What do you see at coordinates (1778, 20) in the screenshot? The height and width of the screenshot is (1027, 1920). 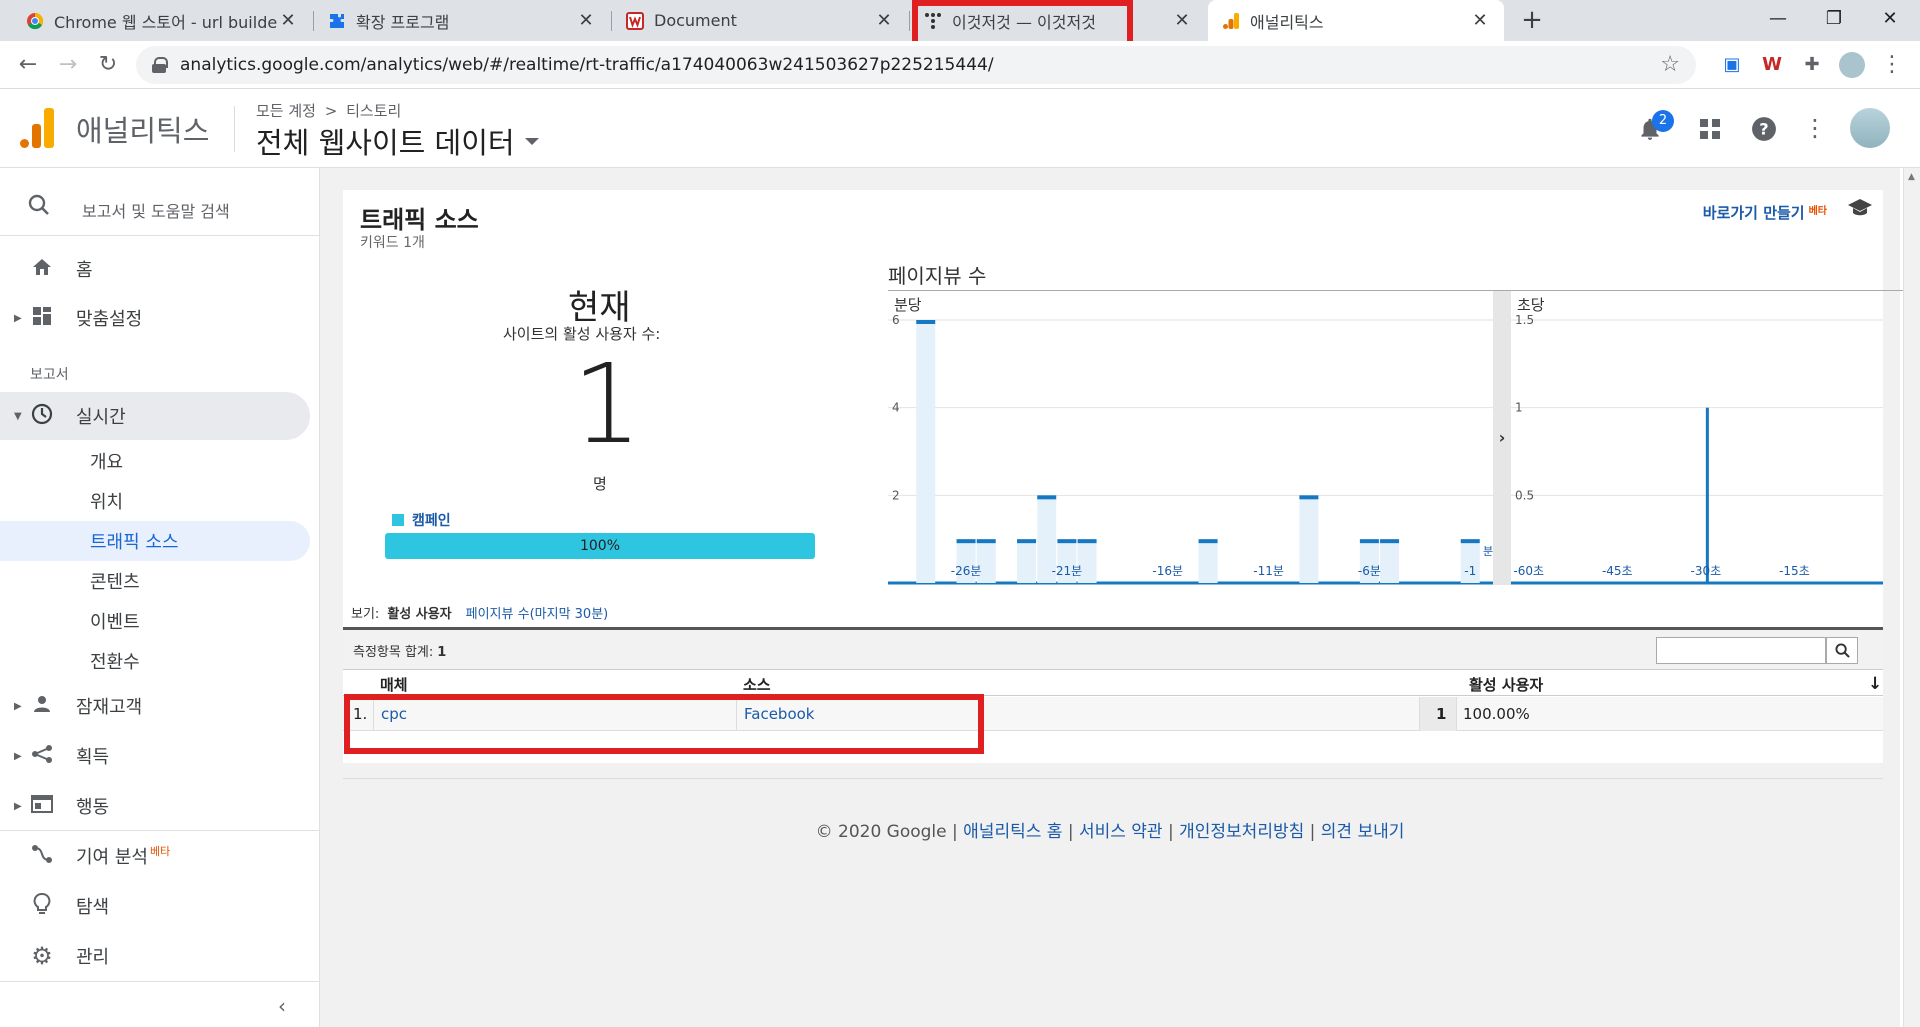 I see `minimize-icon: —` at bounding box center [1778, 20].